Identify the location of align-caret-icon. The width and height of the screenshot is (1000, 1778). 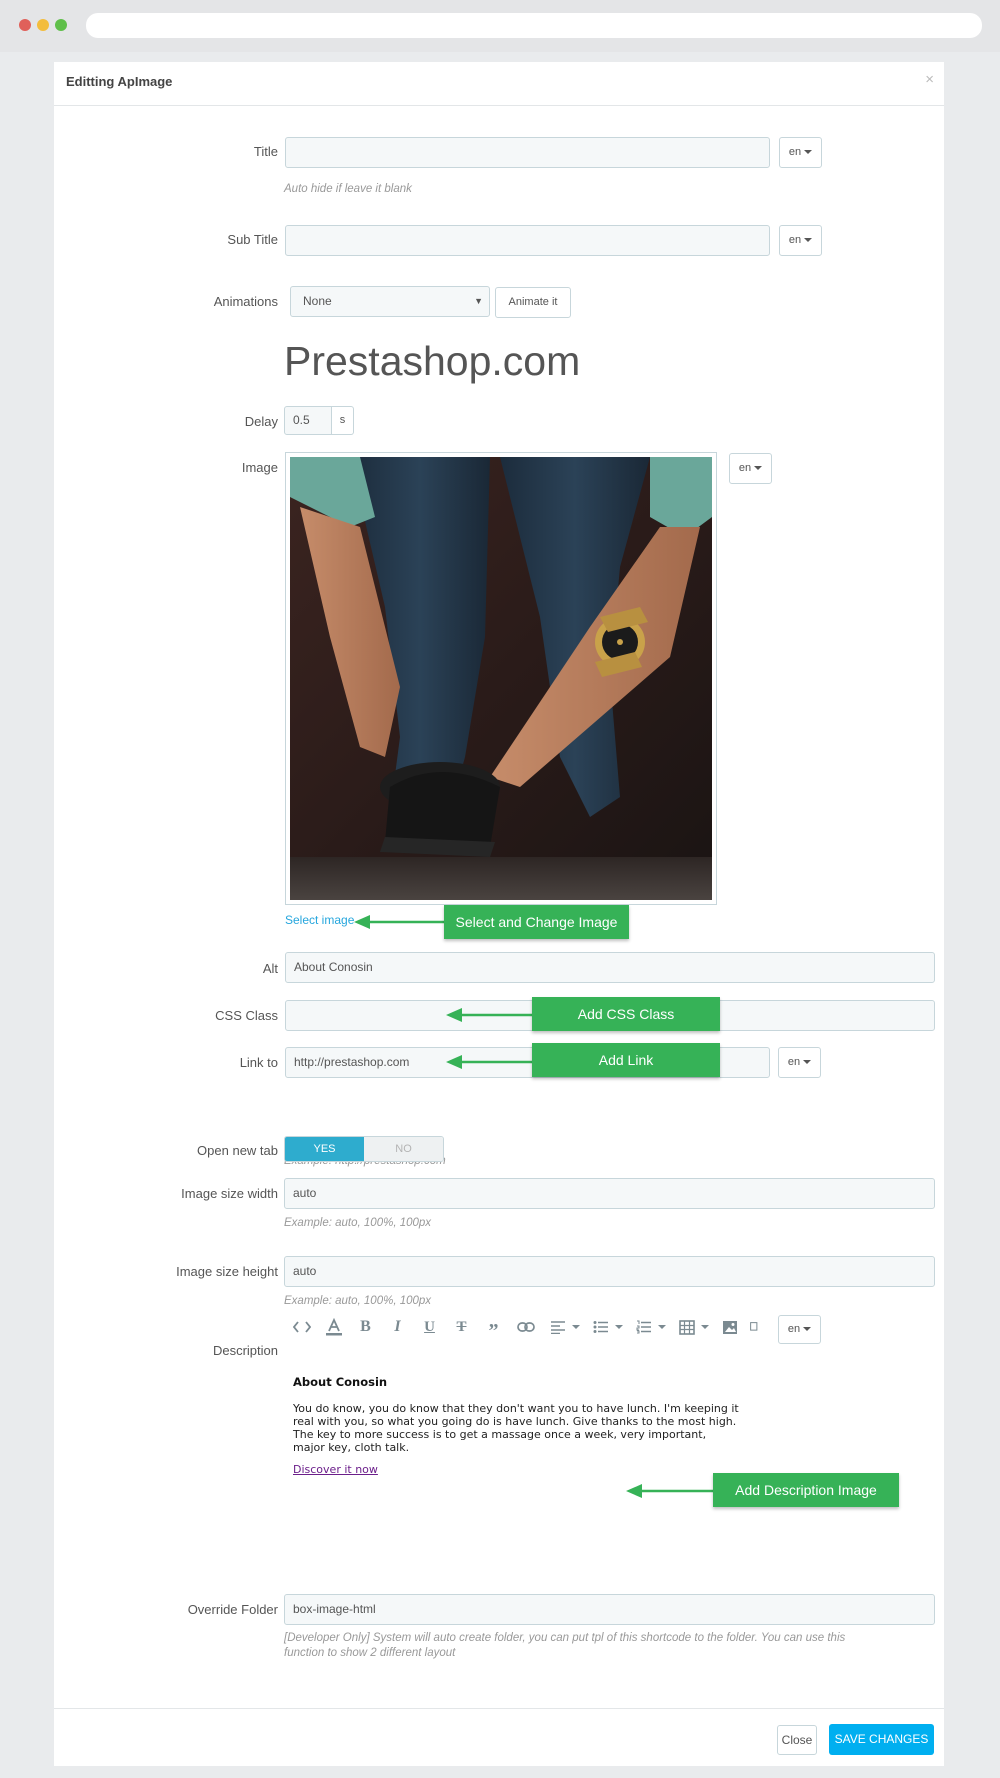
(576, 1327).